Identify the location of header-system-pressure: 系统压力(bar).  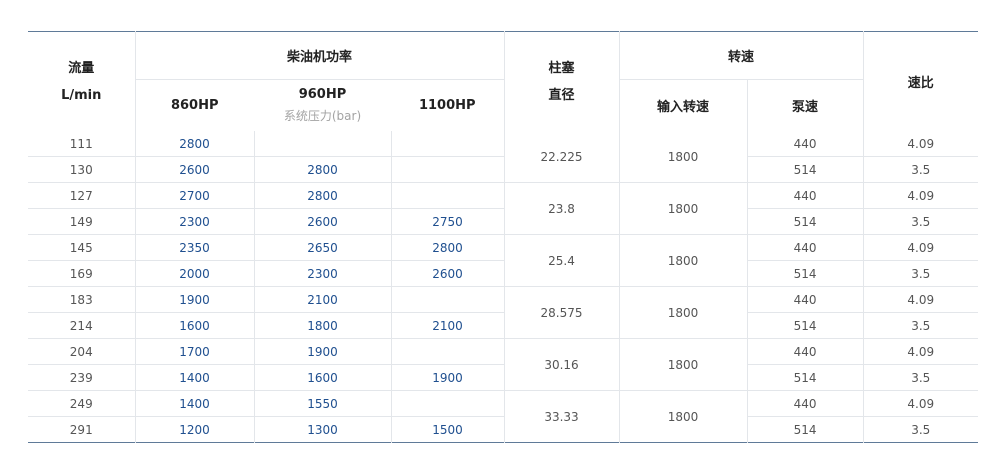
(322, 116).